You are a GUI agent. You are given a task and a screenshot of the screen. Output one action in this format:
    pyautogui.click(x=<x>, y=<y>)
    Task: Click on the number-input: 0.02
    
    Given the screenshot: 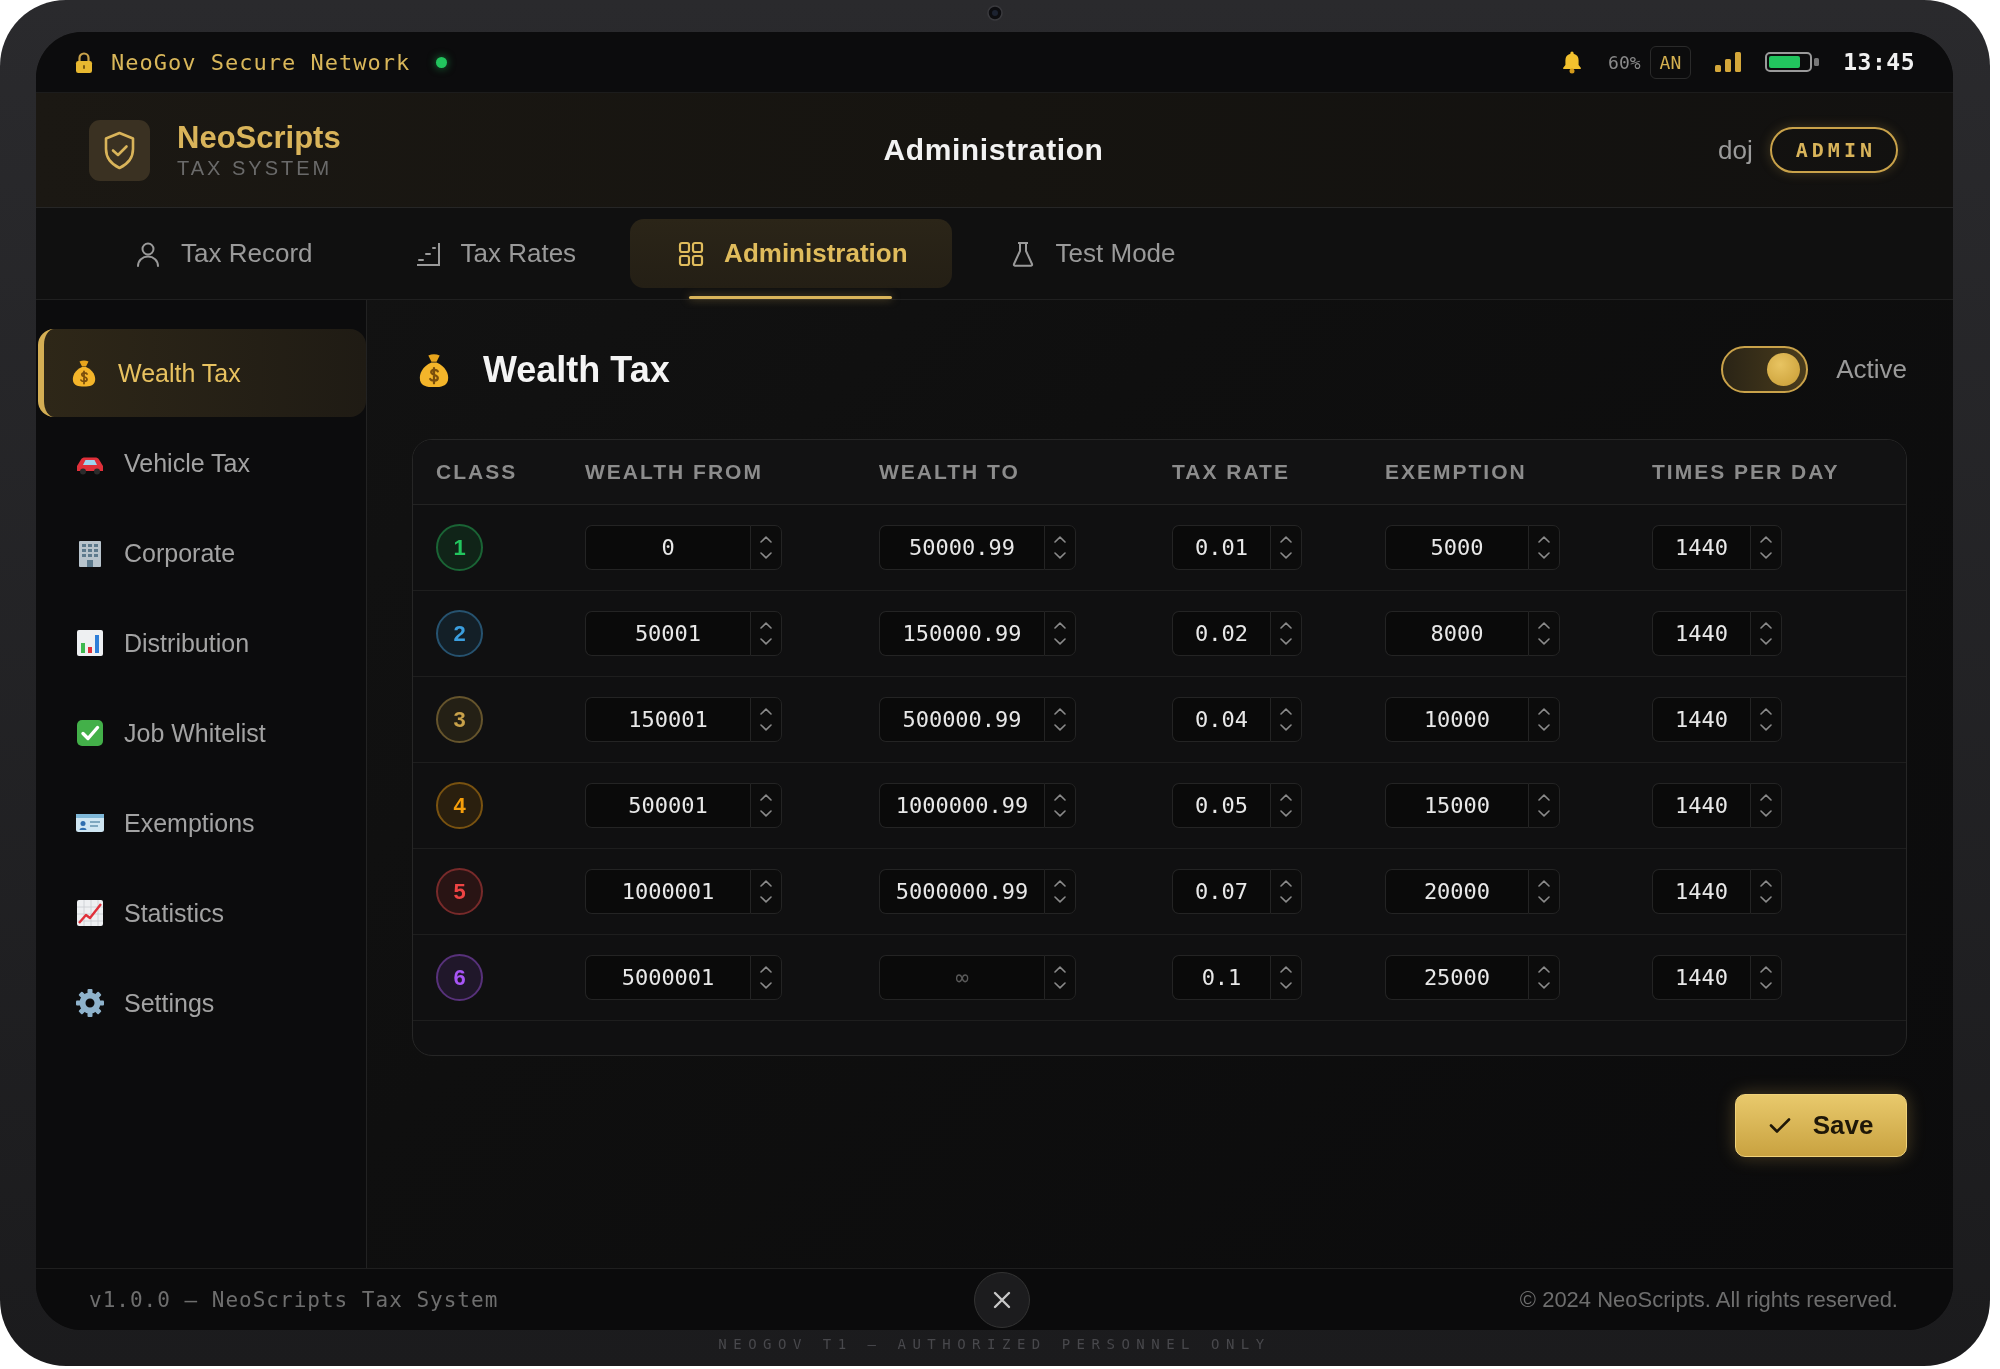 What is the action you would take?
    pyautogui.click(x=1221, y=633)
    